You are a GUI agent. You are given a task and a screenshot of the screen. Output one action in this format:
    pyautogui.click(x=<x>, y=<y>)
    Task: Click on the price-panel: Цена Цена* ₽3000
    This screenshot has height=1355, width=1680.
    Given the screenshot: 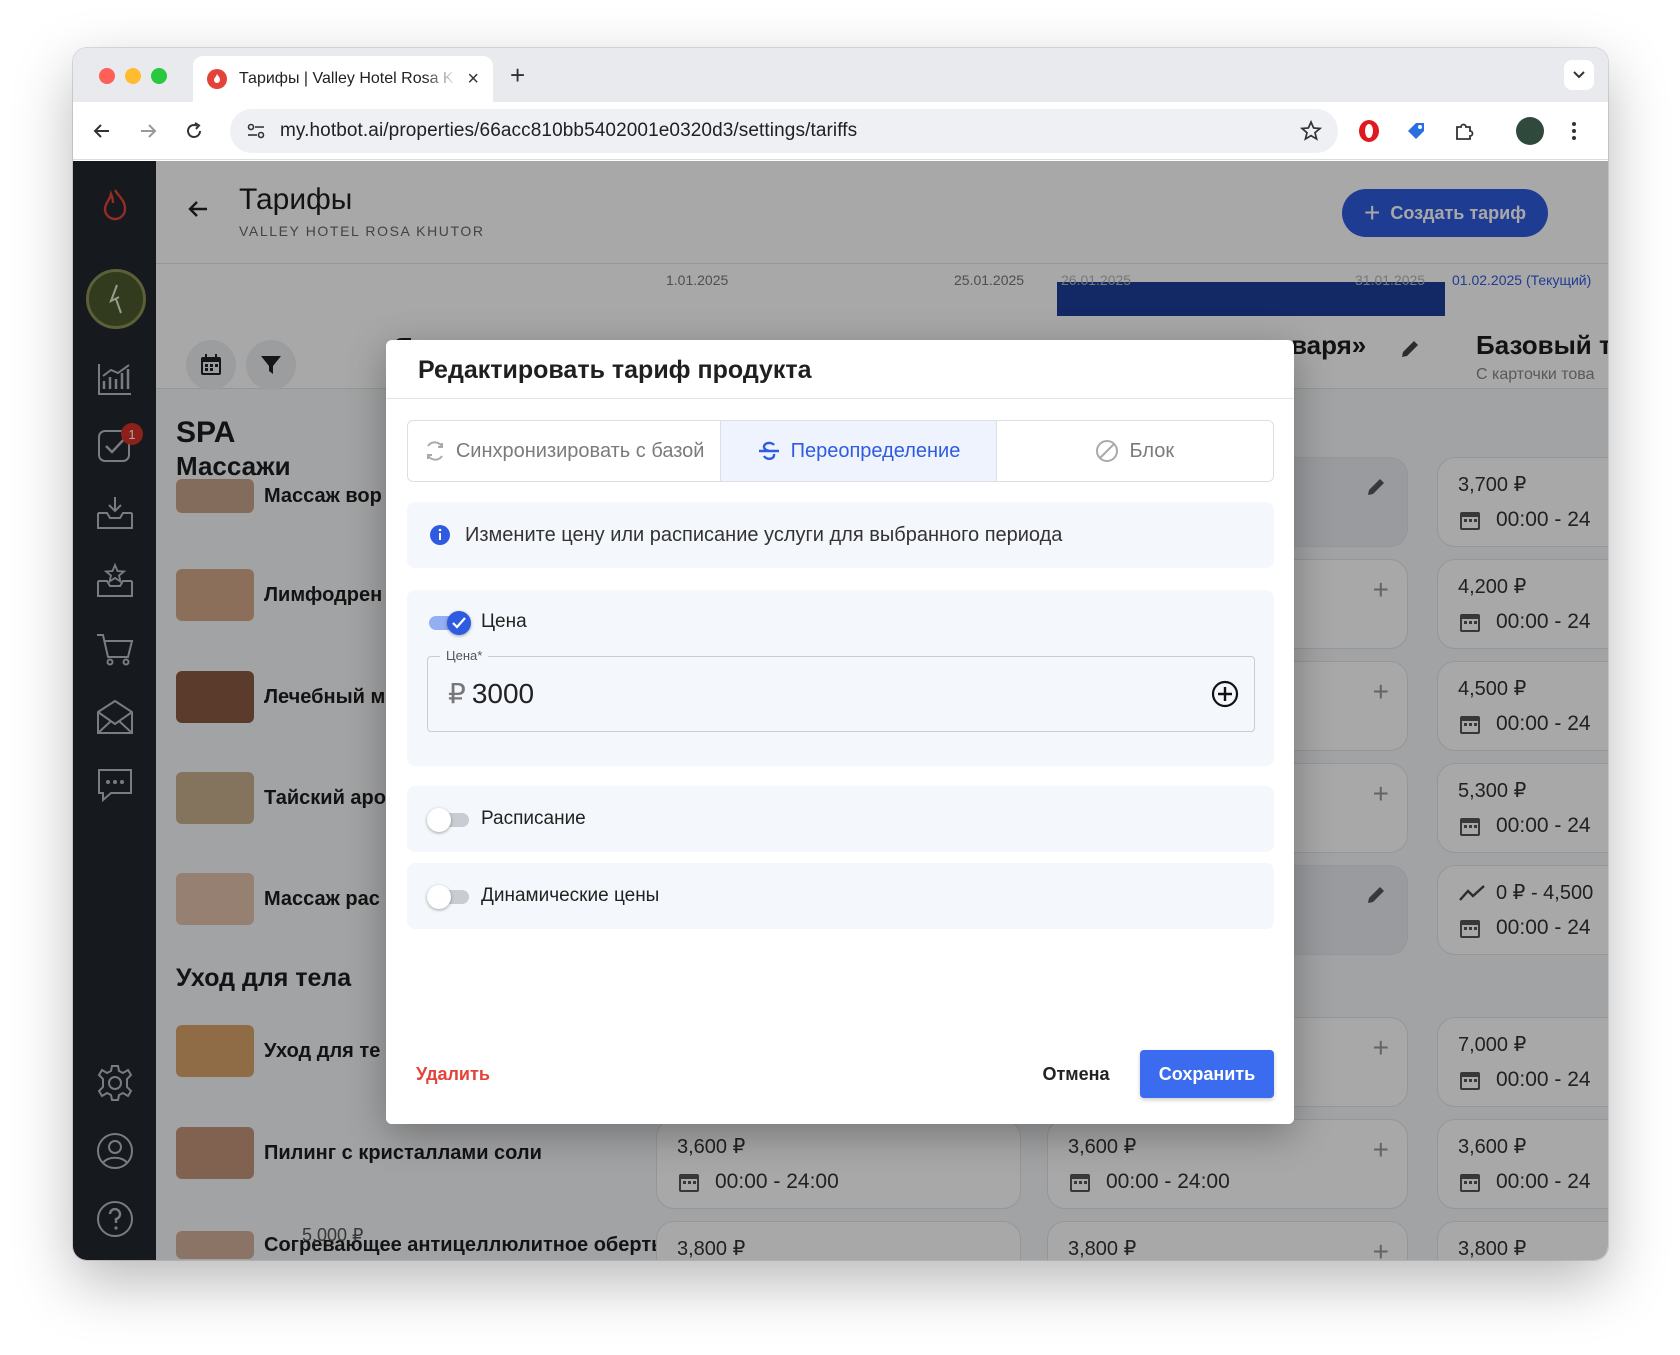 What is the action you would take?
    pyautogui.click(x=840, y=678)
    